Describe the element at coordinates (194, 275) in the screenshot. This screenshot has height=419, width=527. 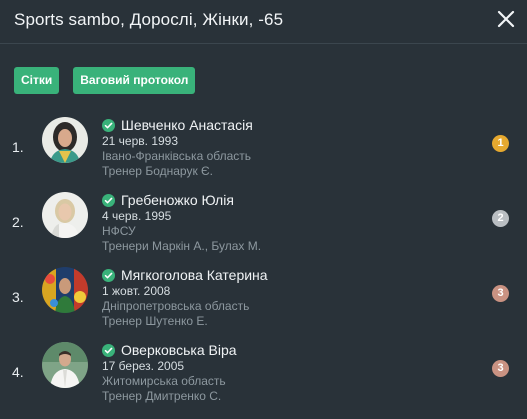
I see `athlete-name: Мягкоголова Катерина` at that location.